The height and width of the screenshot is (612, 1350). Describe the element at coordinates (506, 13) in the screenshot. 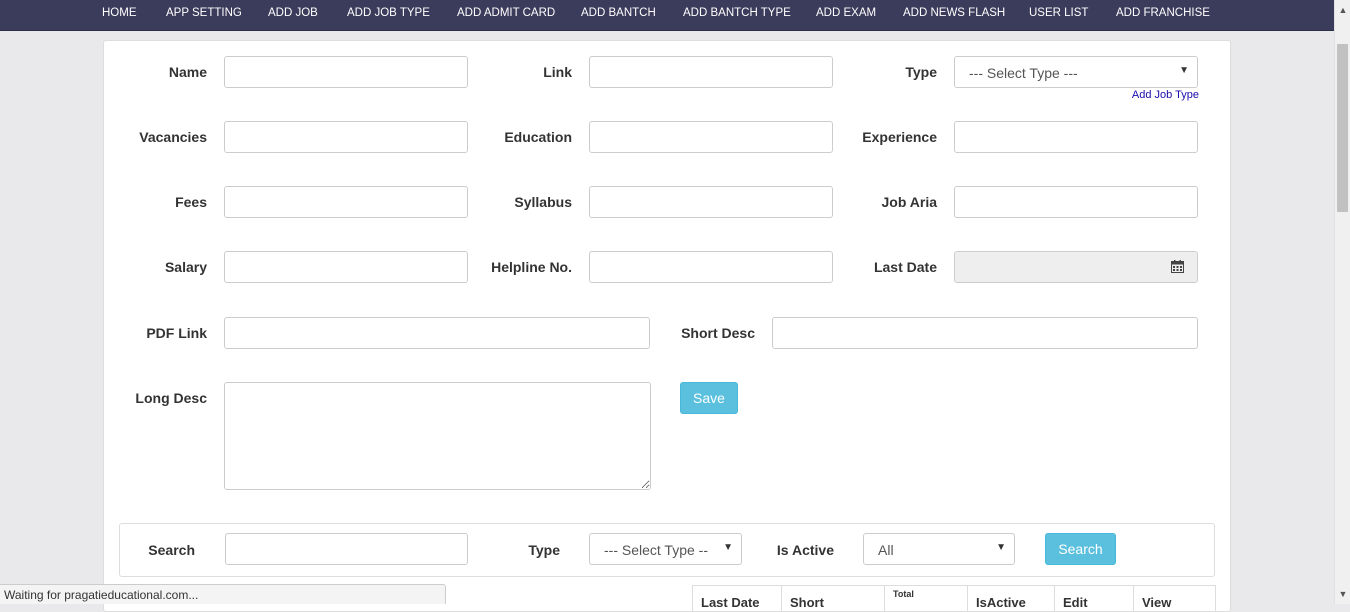

I see `nav-add-admit-card: ADD ADMIT CARD` at that location.